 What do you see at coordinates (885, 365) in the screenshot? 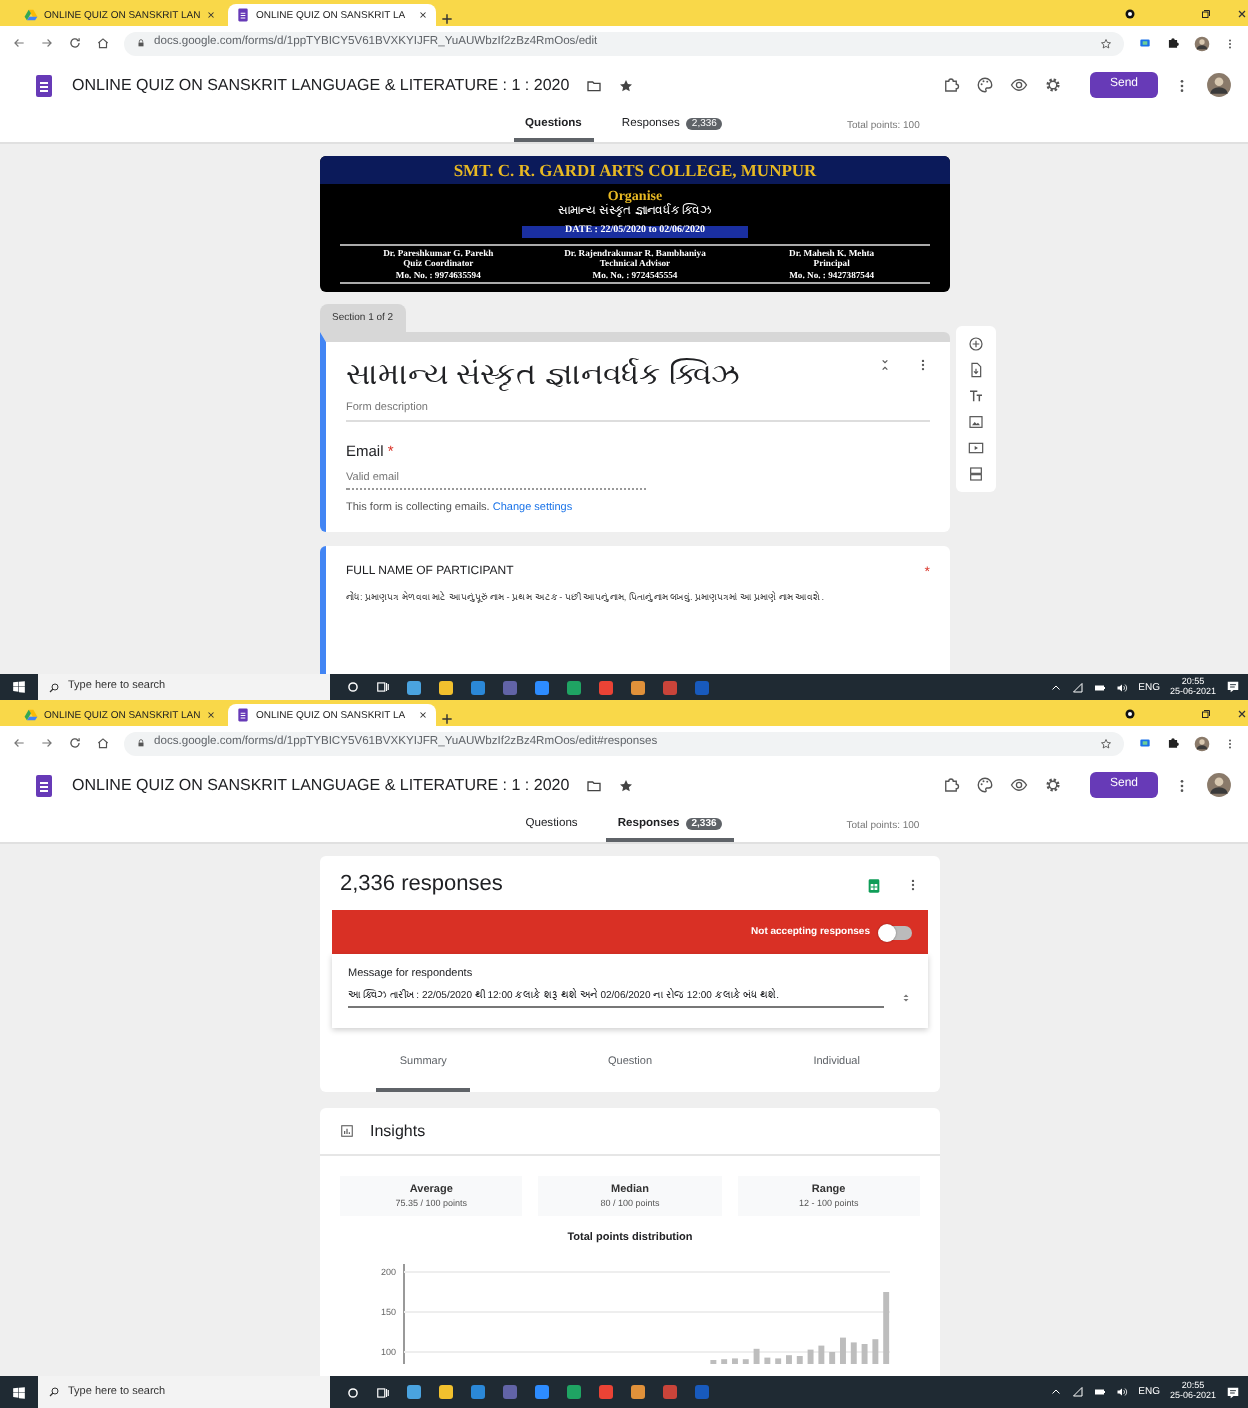
I see `collapse-icon` at bounding box center [885, 365].